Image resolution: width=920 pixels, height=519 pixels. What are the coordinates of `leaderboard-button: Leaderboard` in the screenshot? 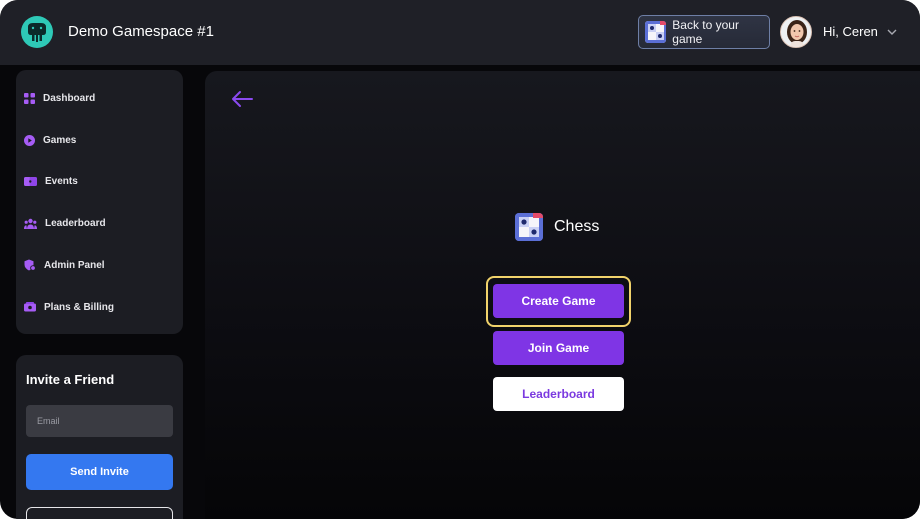 It's located at (558, 394).